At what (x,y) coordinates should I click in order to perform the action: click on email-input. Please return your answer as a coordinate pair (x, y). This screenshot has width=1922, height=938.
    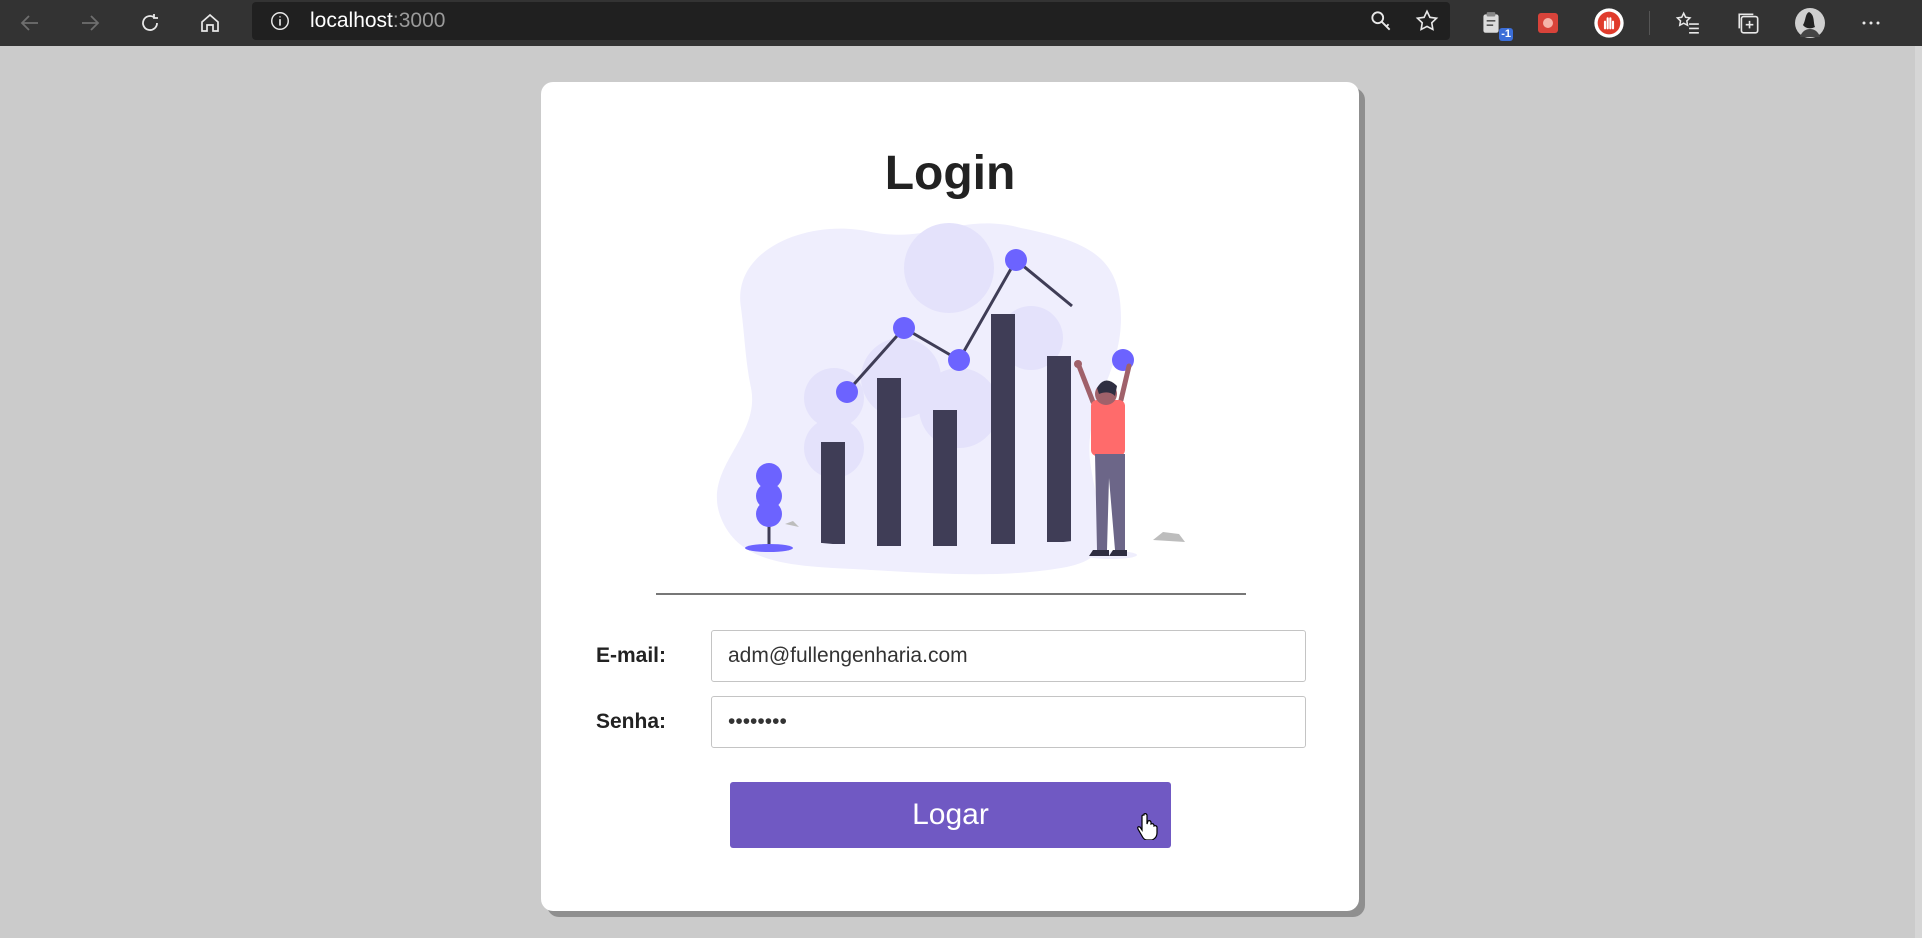
    Looking at the image, I should click on (1008, 656).